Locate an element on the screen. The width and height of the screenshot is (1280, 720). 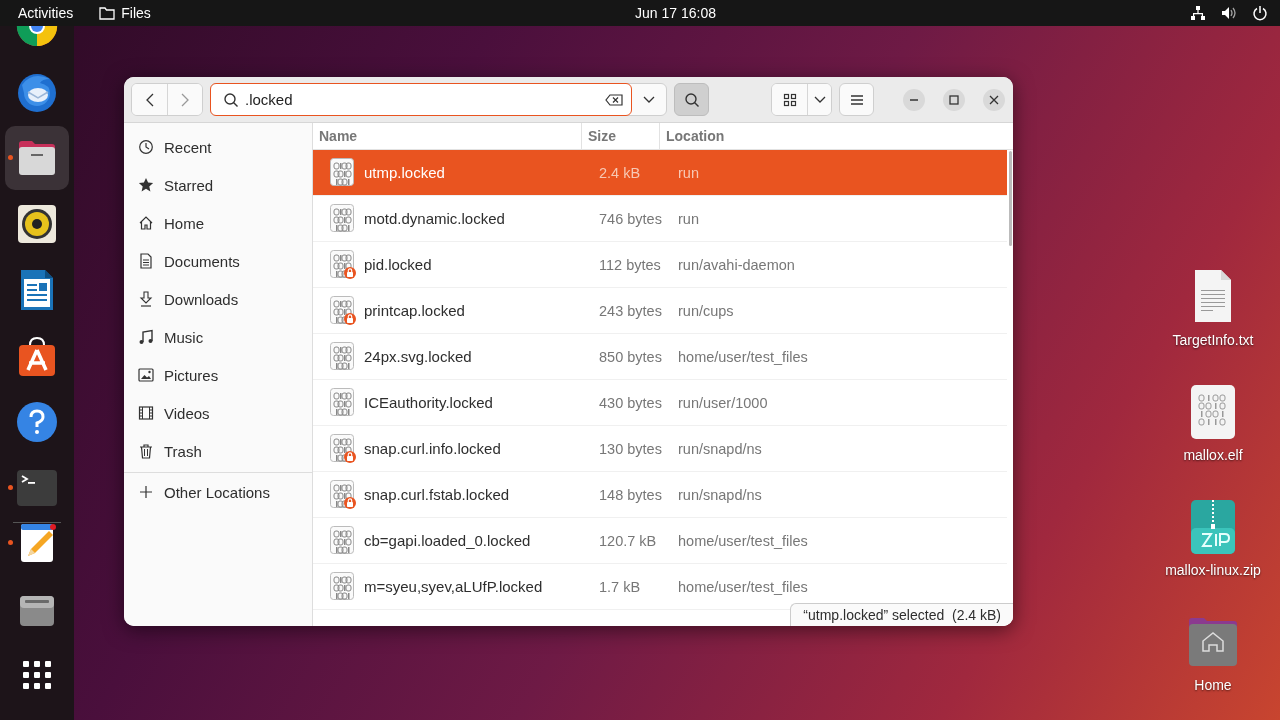
minimize-button is located at coordinates (914, 99).